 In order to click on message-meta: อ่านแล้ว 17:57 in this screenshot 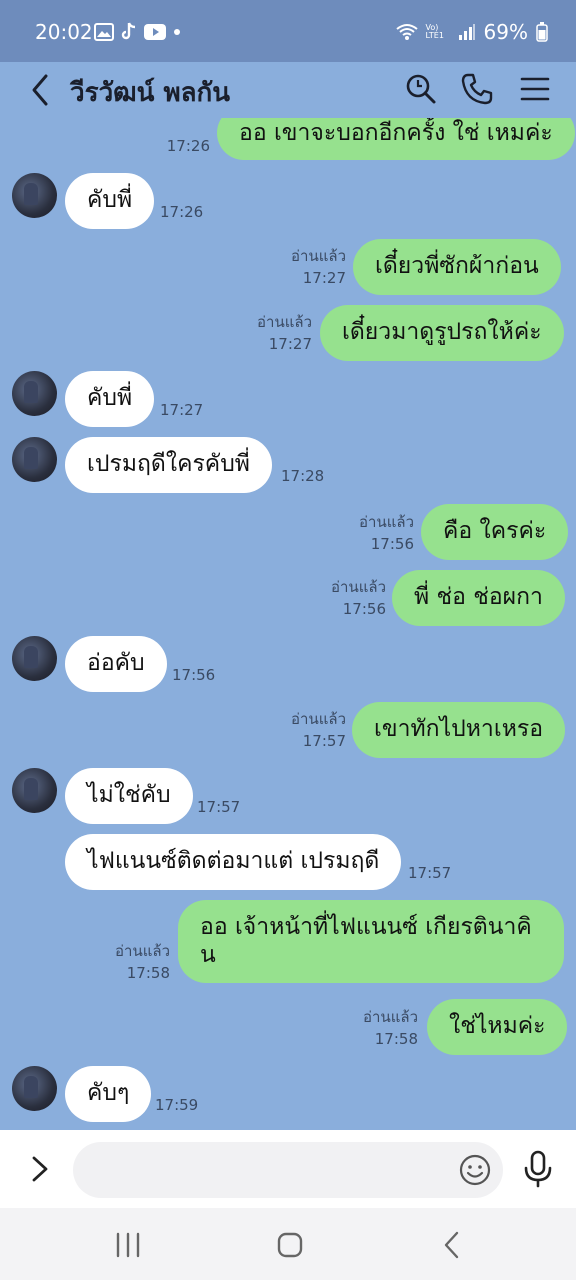, I will do `click(313, 731)`.